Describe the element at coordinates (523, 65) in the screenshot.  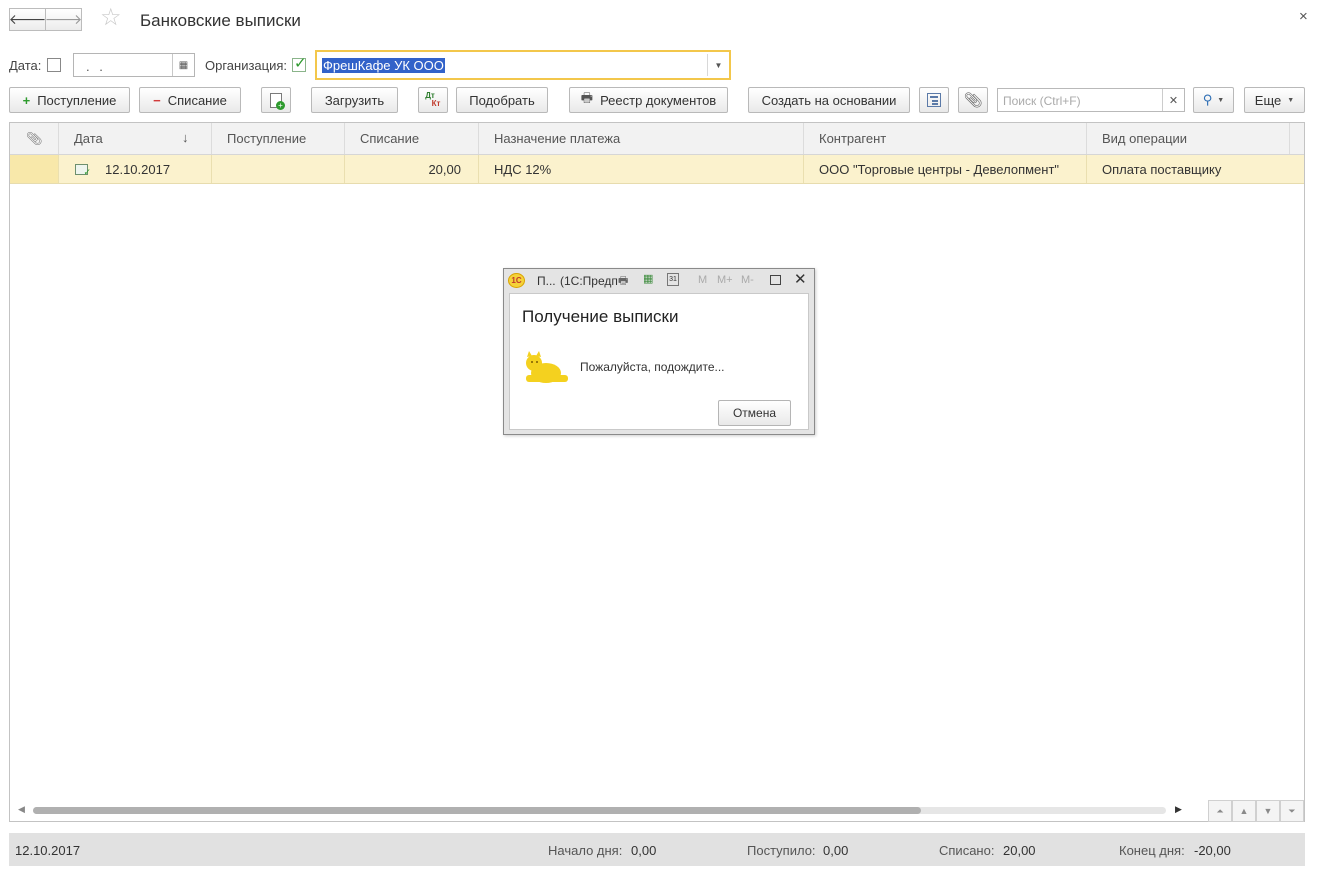
I see `organization-field: ФрешКафе УК ООО ▼` at that location.